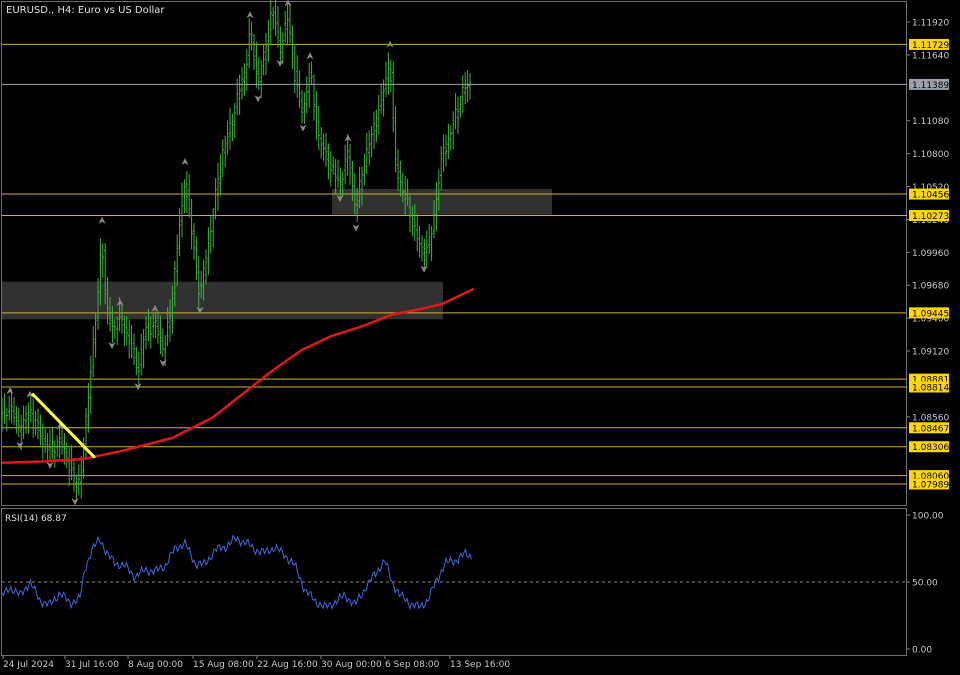  Describe the element at coordinates (155, 665) in the screenshot. I see `time-tick-label: 8 Aug 00:00` at that location.